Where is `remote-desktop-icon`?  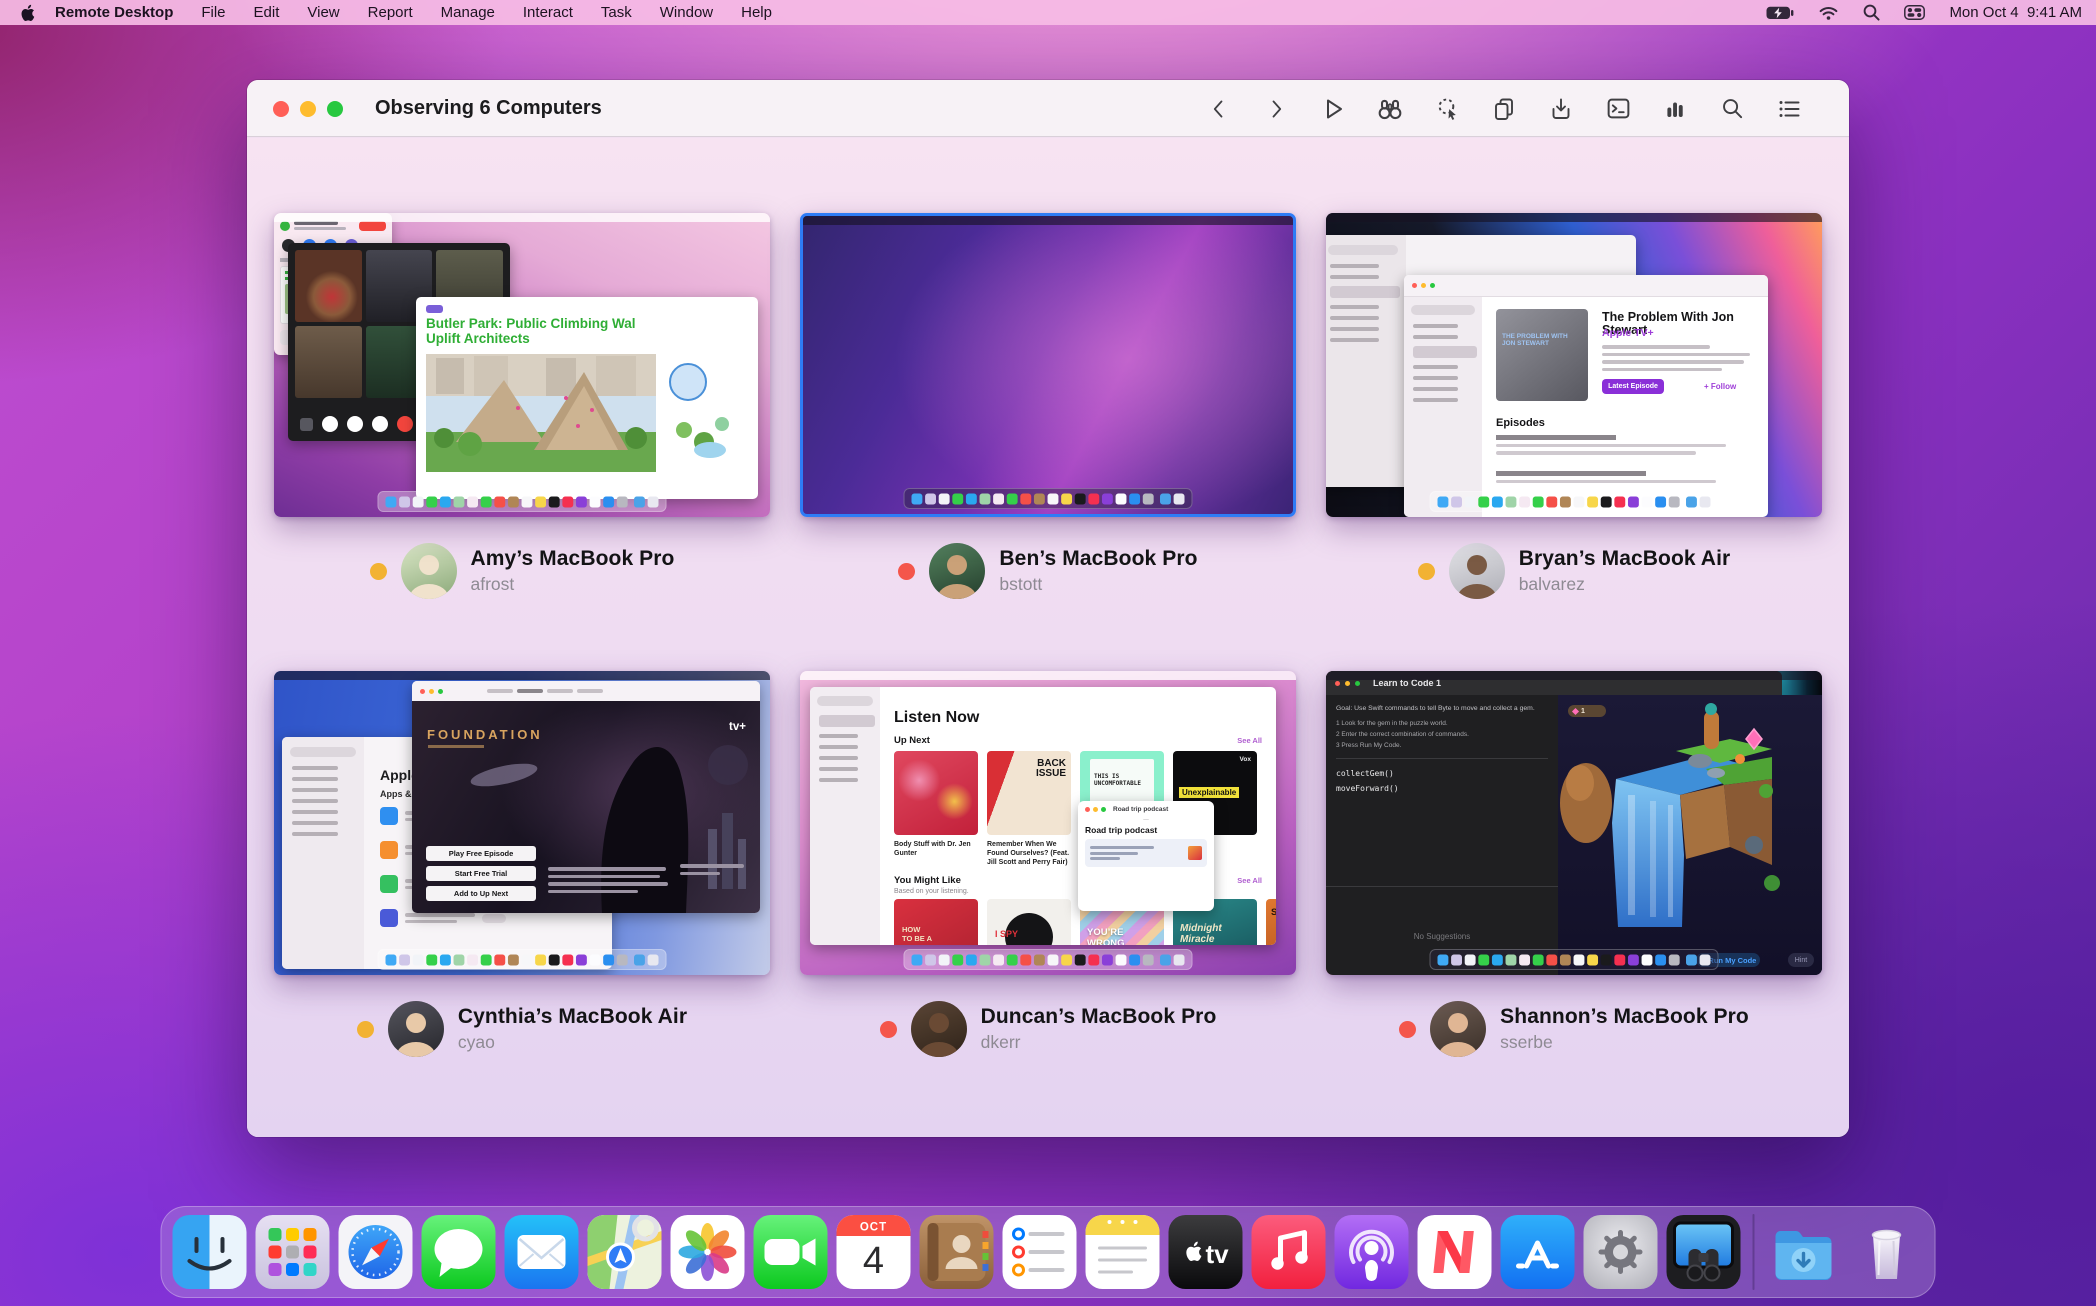 remote-desktop-icon is located at coordinates (1703, 1252).